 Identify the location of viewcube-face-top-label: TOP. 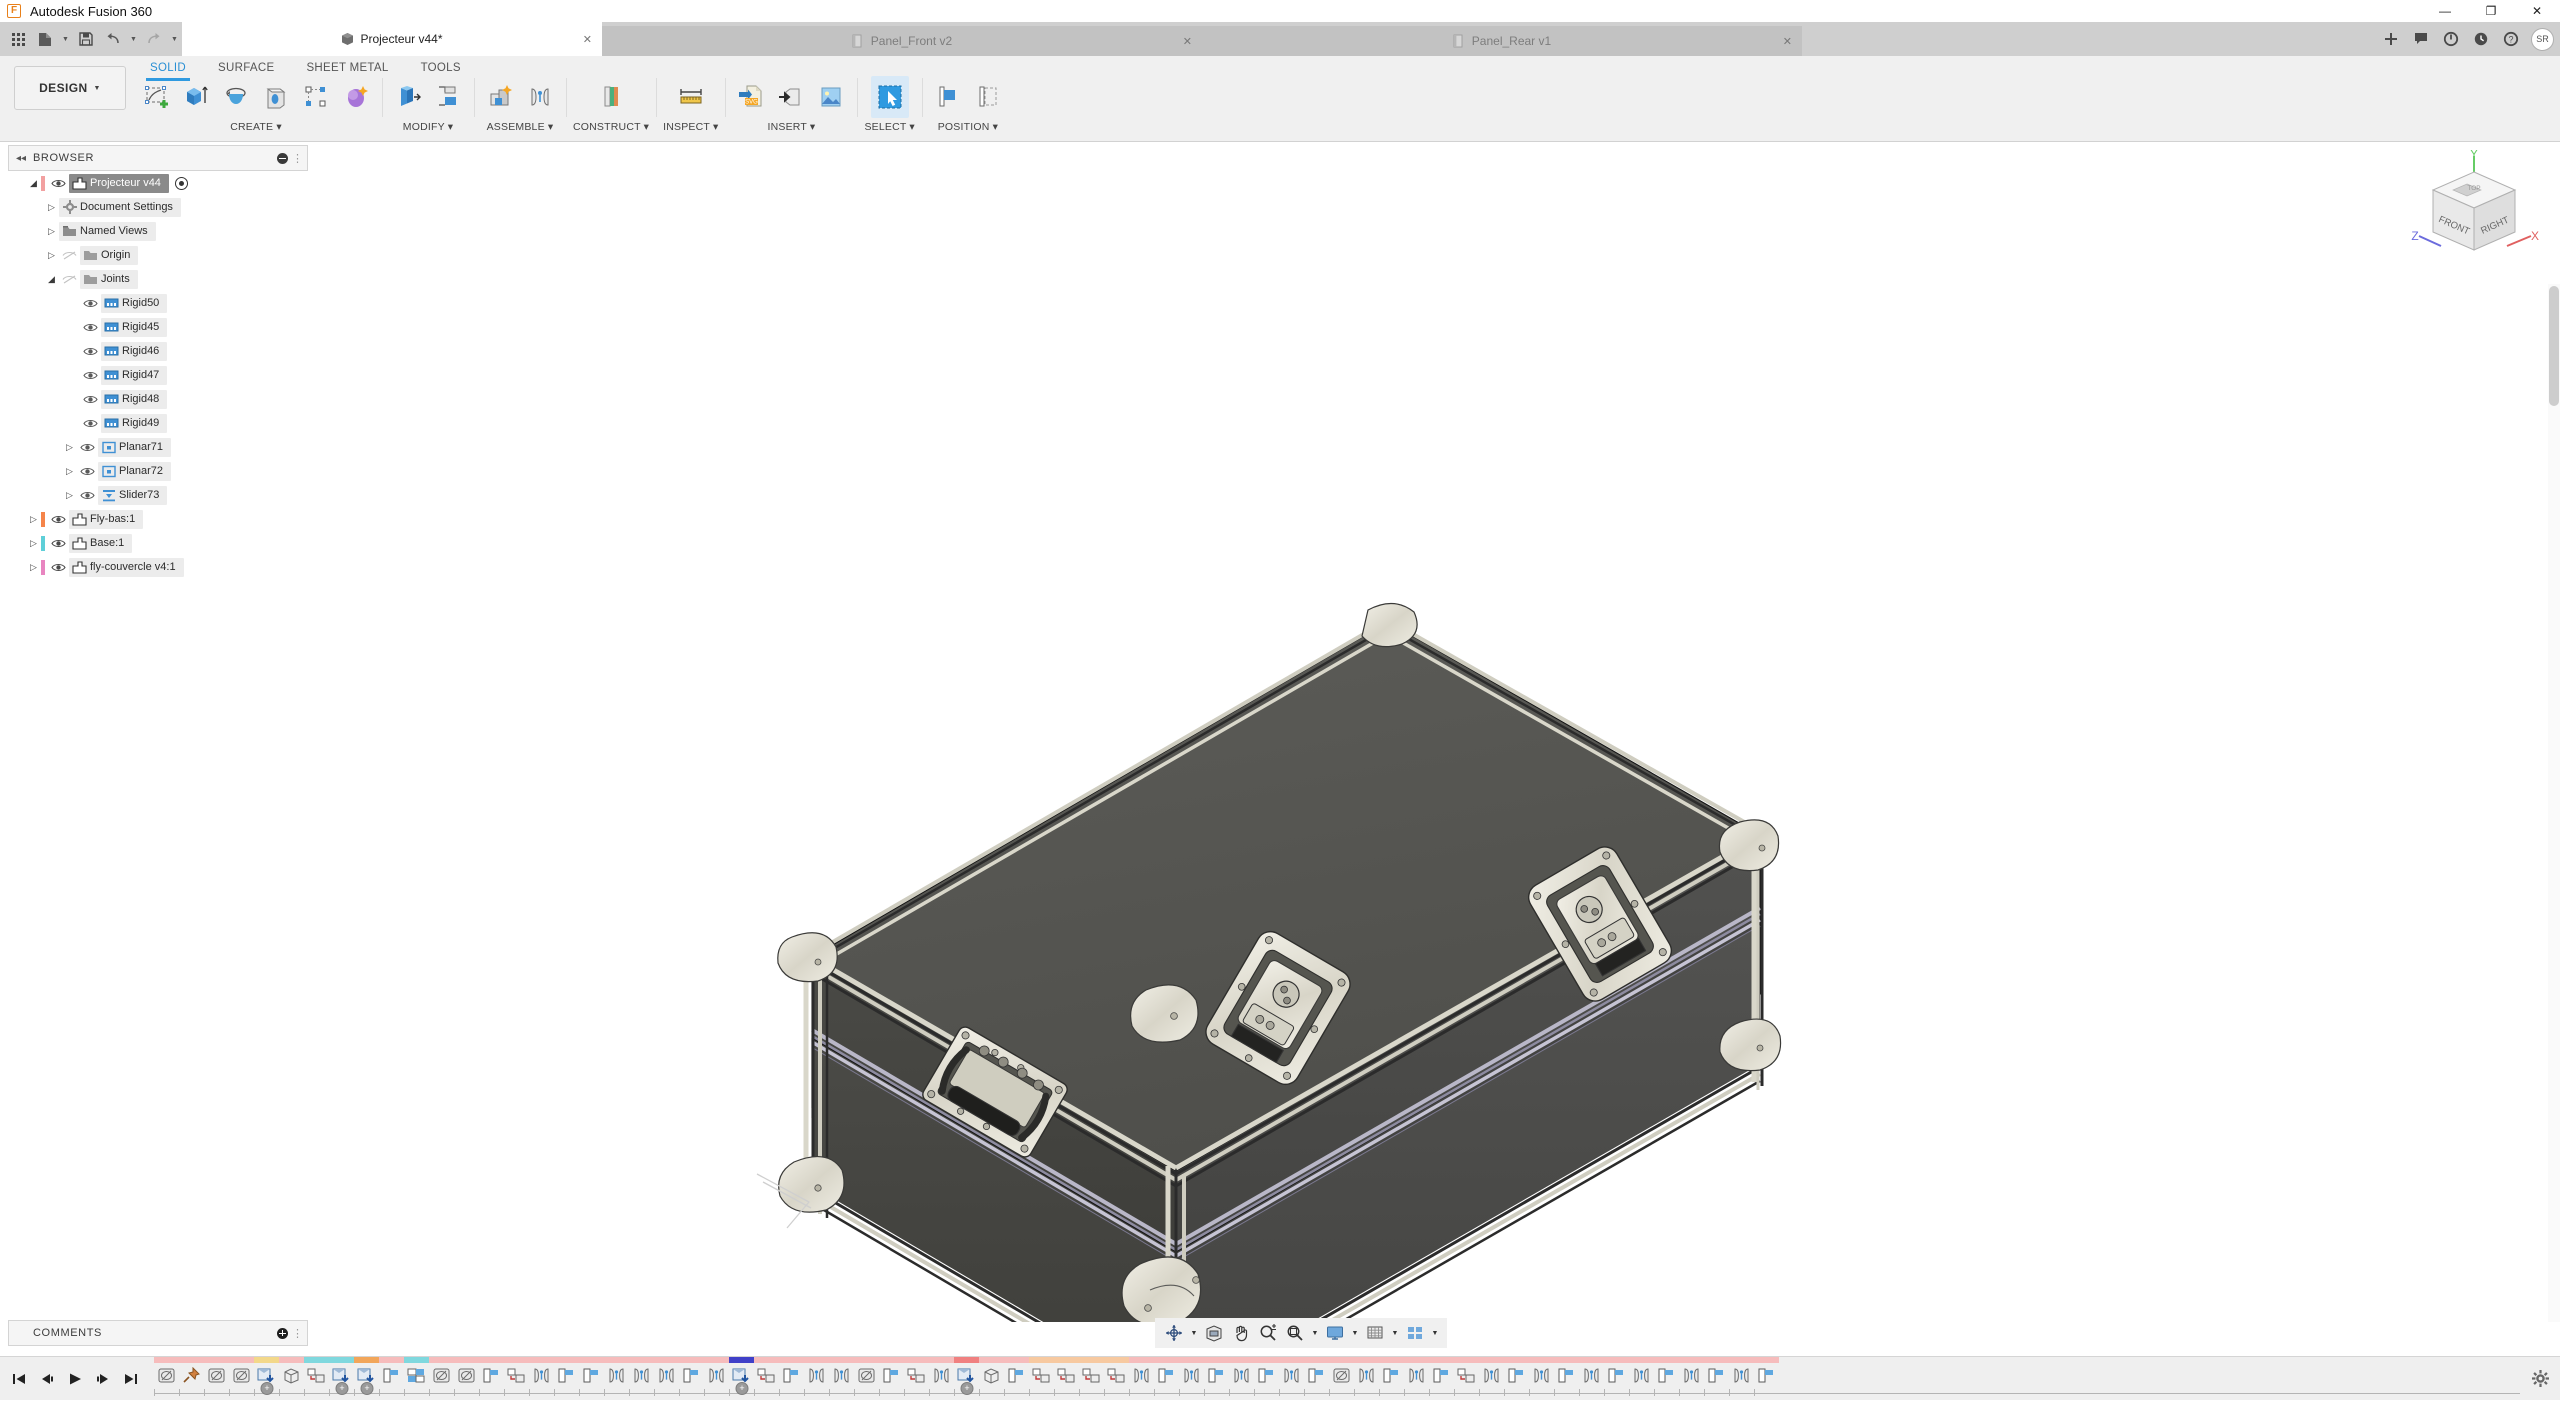
(2473, 188).